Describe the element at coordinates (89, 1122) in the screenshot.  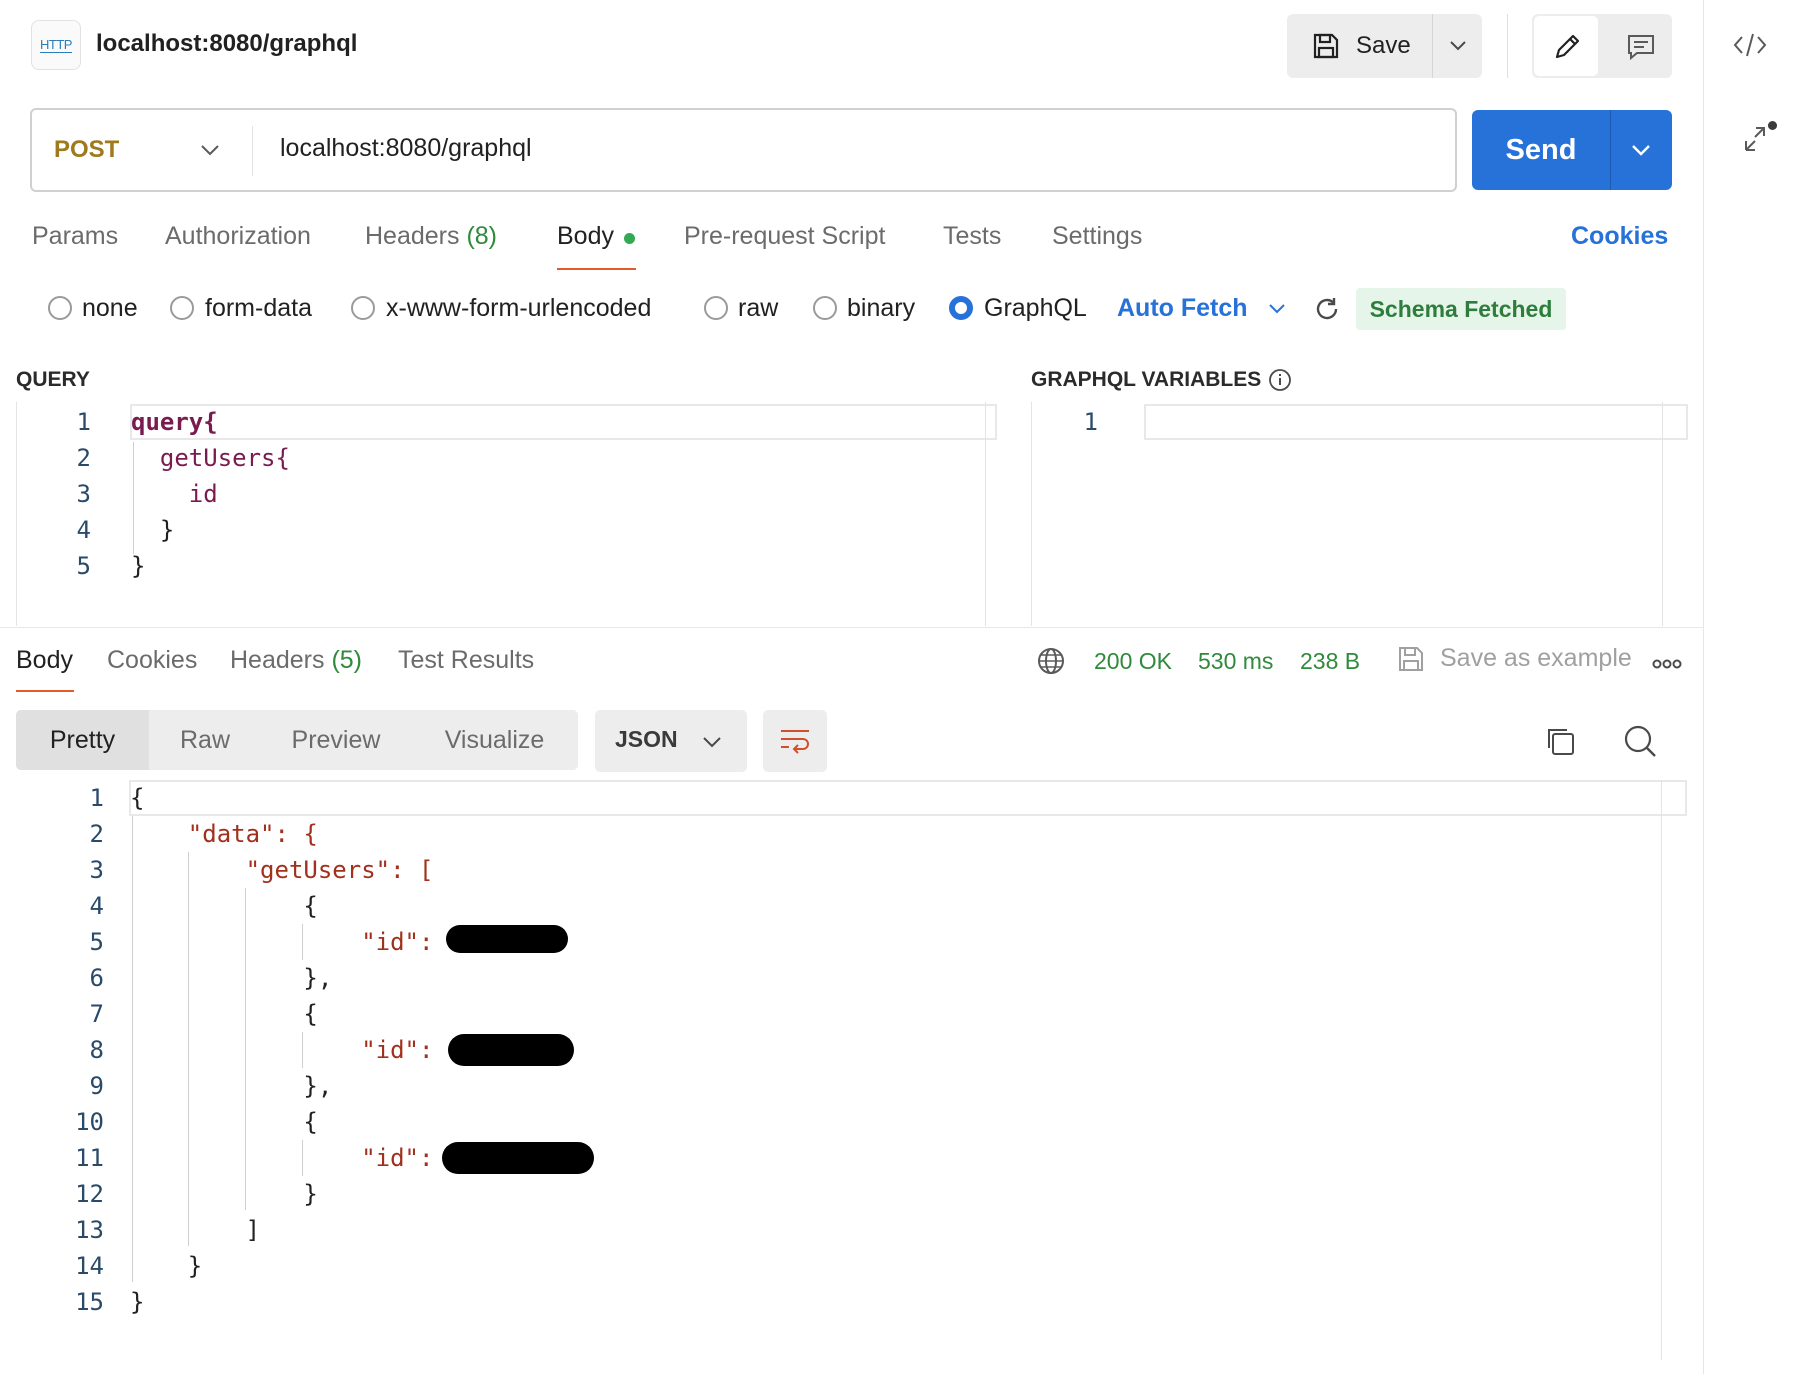
I see `line-number: 10` at that location.